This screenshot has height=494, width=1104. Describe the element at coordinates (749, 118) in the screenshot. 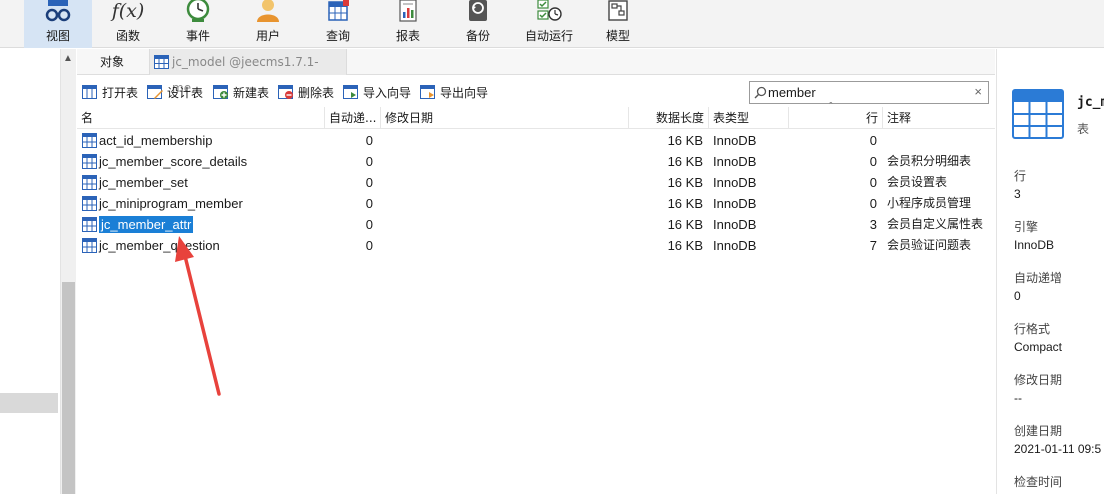

I see `column-header-table-type: 表类型` at that location.